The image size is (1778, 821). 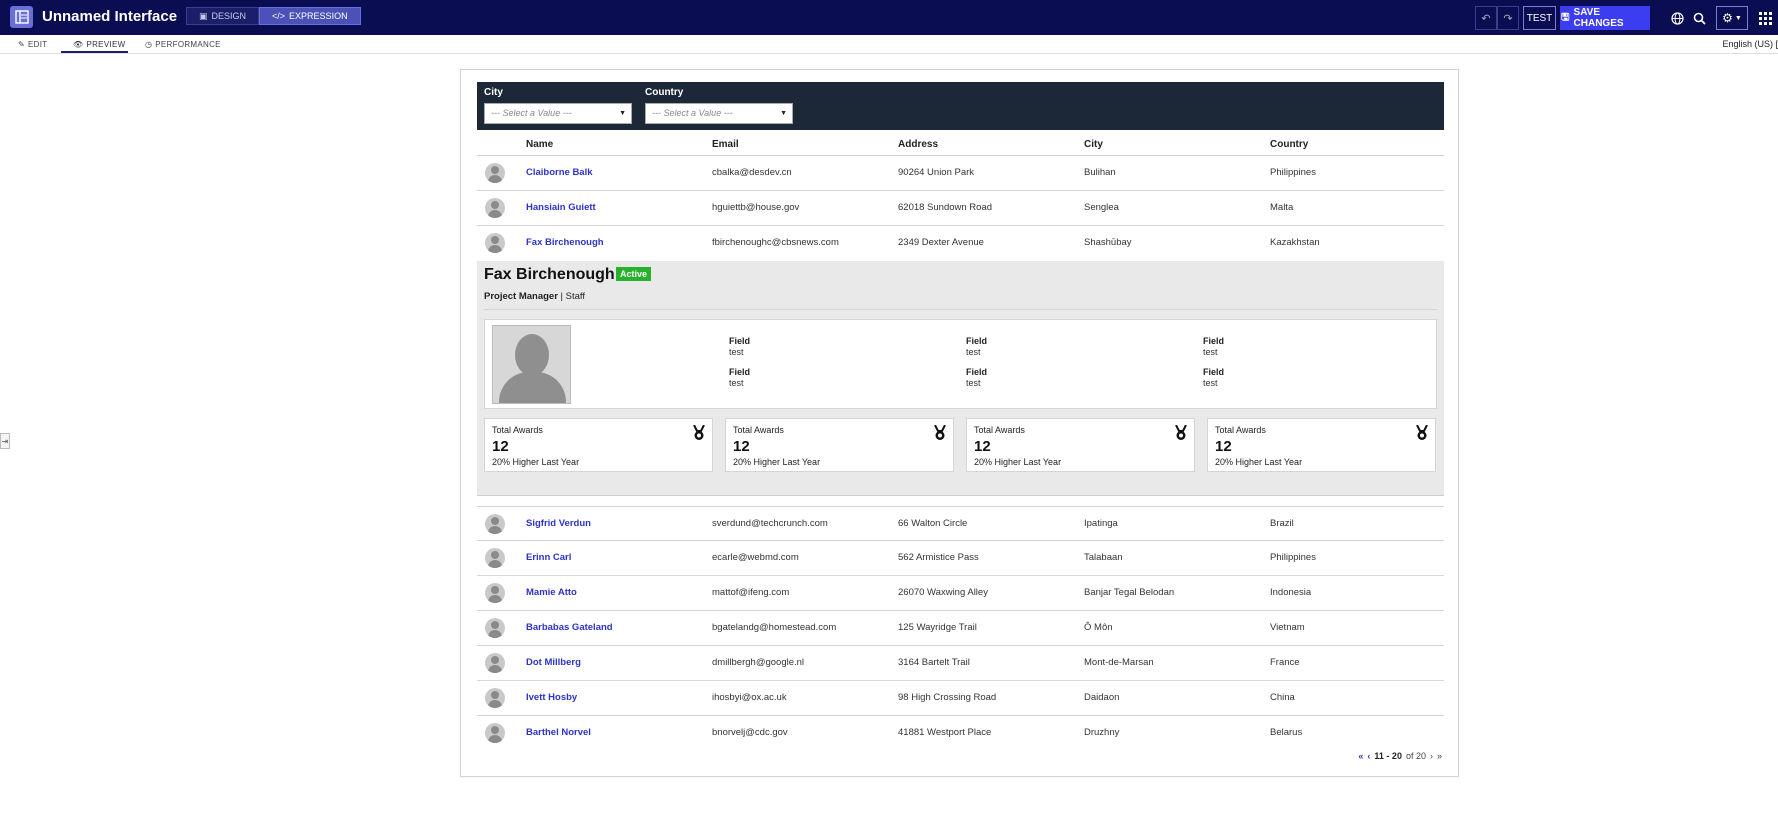 What do you see at coordinates (1508, 18) in the screenshot?
I see `redo-button: ↷` at bounding box center [1508, 18].